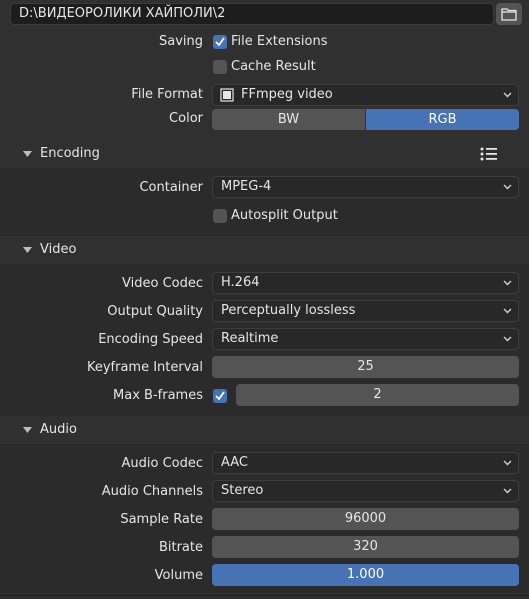 The image size is (529, 599). I want to click on audio-codec-label: Audio Codec, so click(162, 463).